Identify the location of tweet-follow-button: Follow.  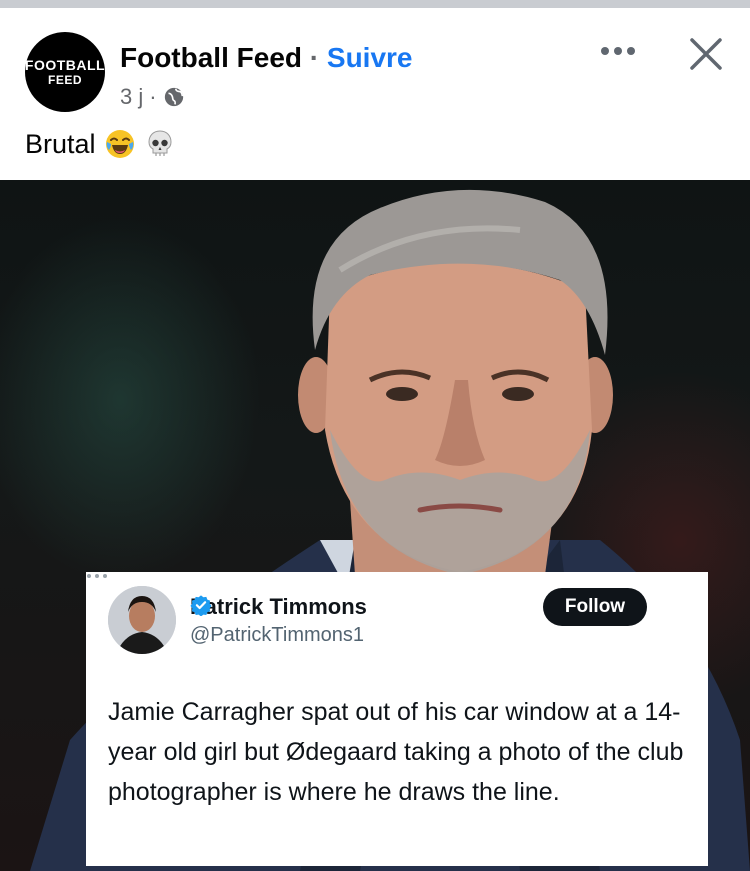
(595, 607).